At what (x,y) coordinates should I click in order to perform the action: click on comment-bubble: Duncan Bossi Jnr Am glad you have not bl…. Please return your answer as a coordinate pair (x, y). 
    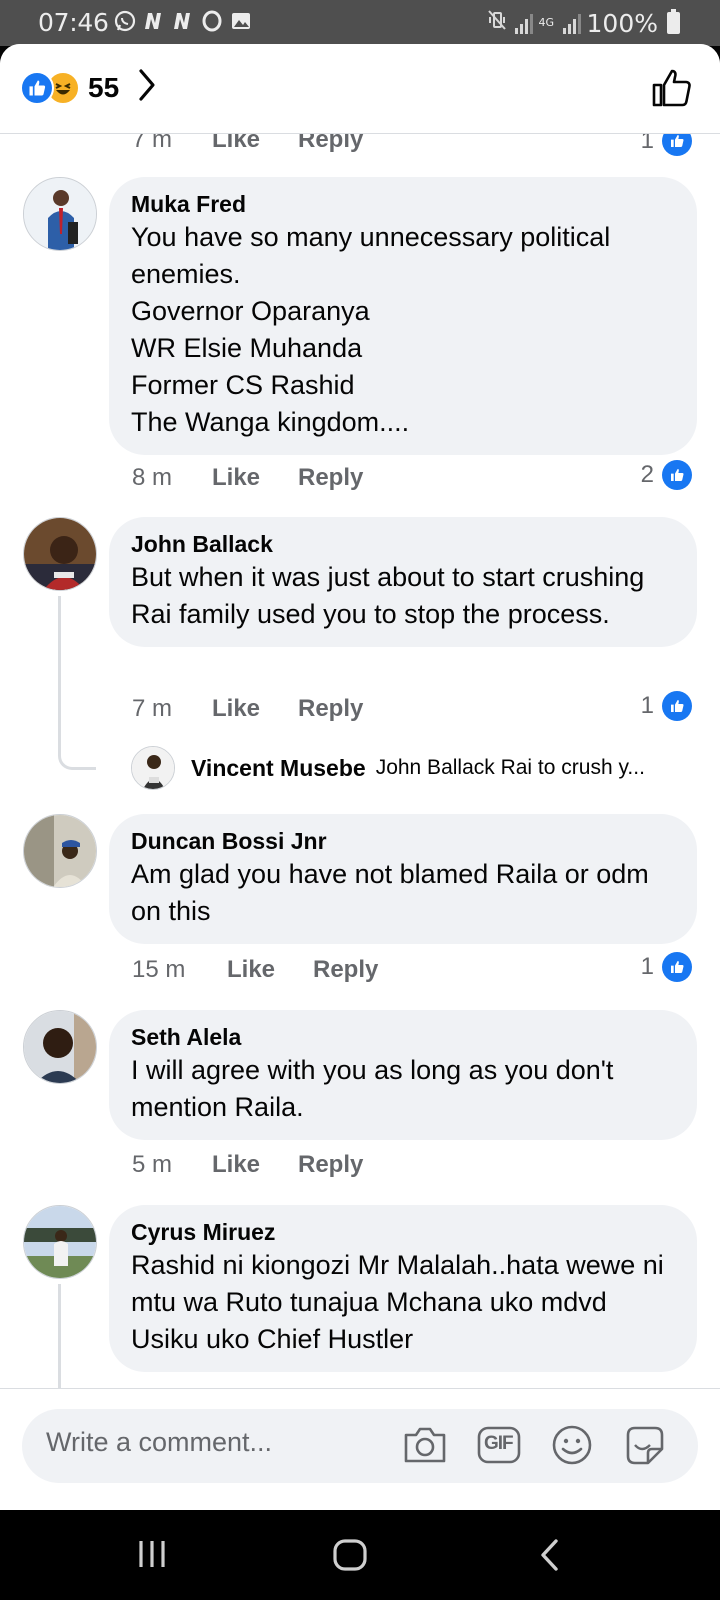
    Looking at the image, I should click on (403, 879).